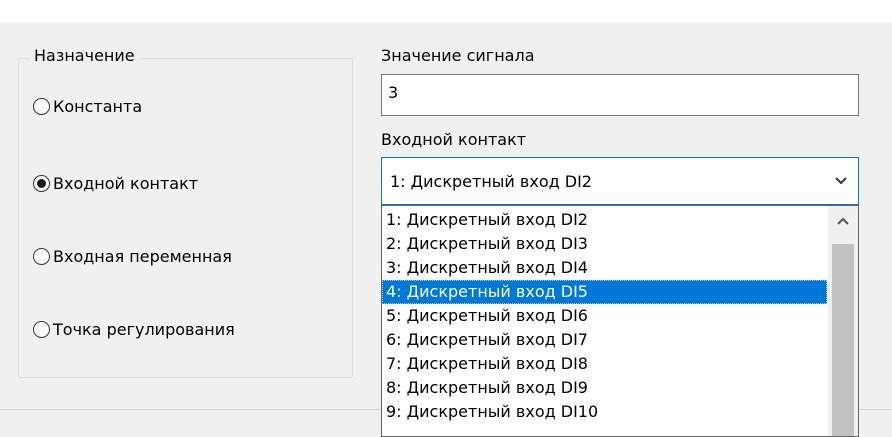  Describe the element at coordinates (458, 55) in the screenshot. I see `signal-value-label: Значение сигнала` at that location.